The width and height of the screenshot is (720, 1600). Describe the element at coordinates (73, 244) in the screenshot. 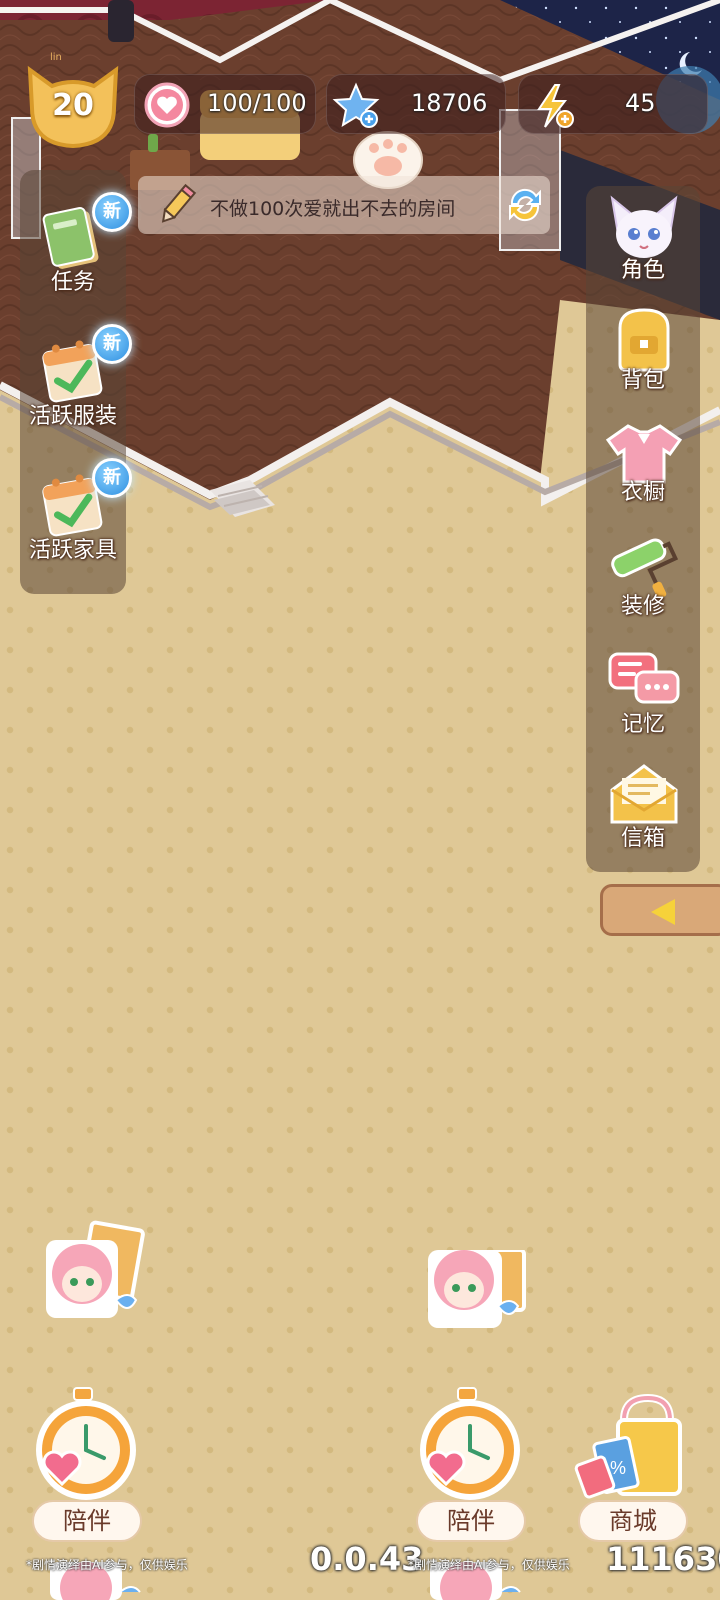

I see `menu-item-tasks: 新 任务` at that location.